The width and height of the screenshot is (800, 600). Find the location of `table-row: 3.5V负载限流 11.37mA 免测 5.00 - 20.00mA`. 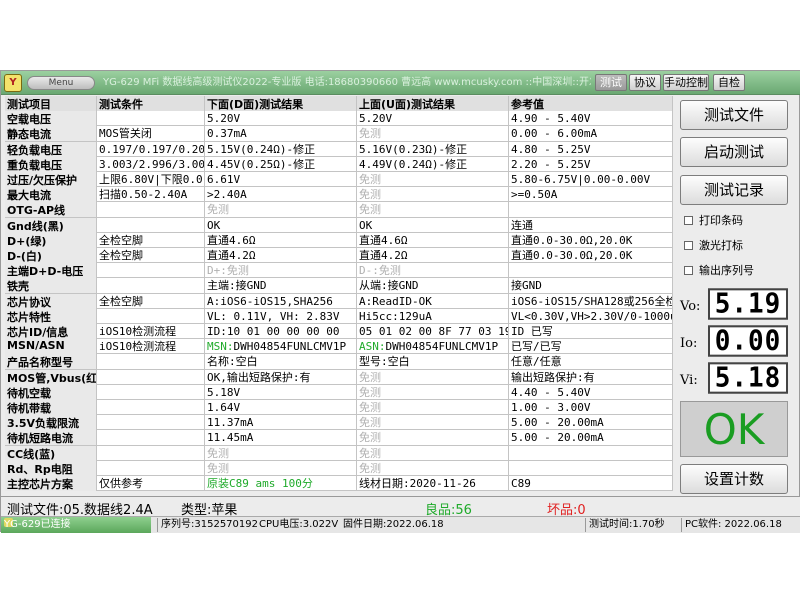

table-row: 3.5V负载限流 11.37mA 免测 5.00 - 20.00mA is located at coordinates (339, 423).